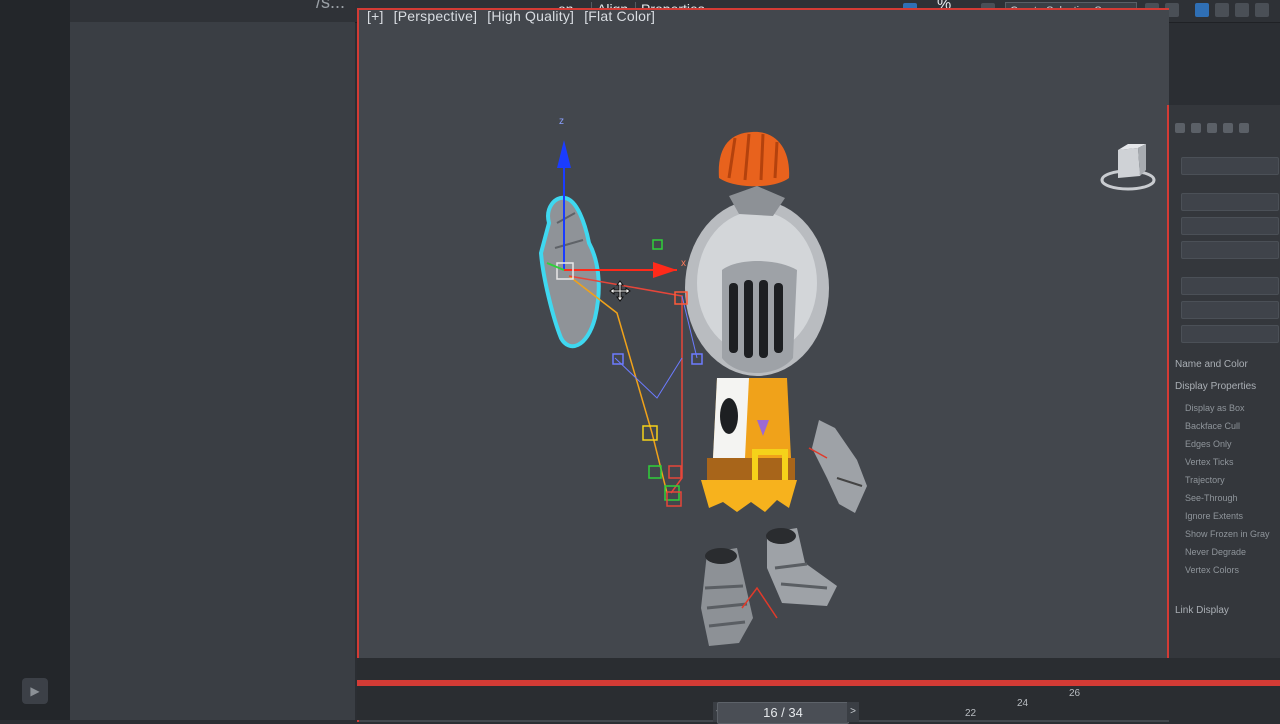 The width and height of the screenshot is (1280, 724). Describe the element at coordinates (1212, 128) in the screenshot. I see `hierarchy-tab-icon` at that location.